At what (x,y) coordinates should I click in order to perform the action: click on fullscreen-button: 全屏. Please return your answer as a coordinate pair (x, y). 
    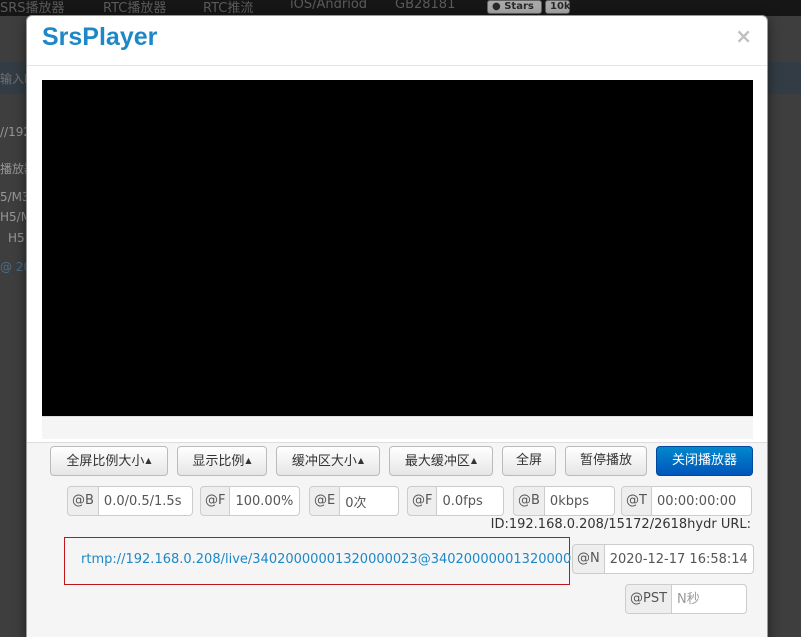
    Looking at the image, I should click on (529, 461).